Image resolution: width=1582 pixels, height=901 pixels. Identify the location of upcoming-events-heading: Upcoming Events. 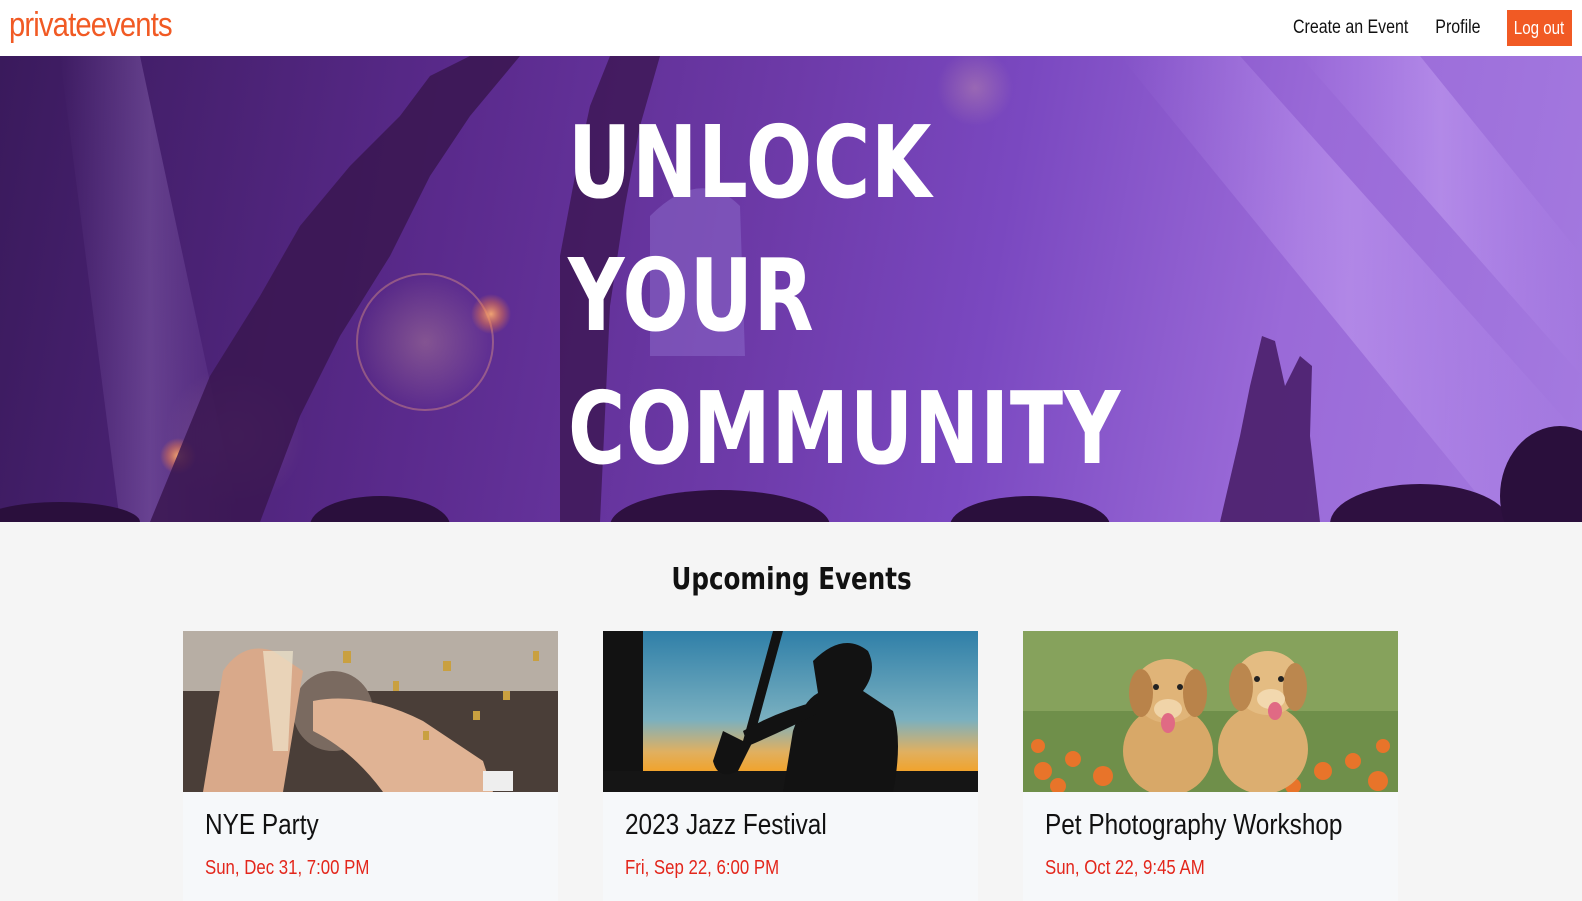
(791, 579).